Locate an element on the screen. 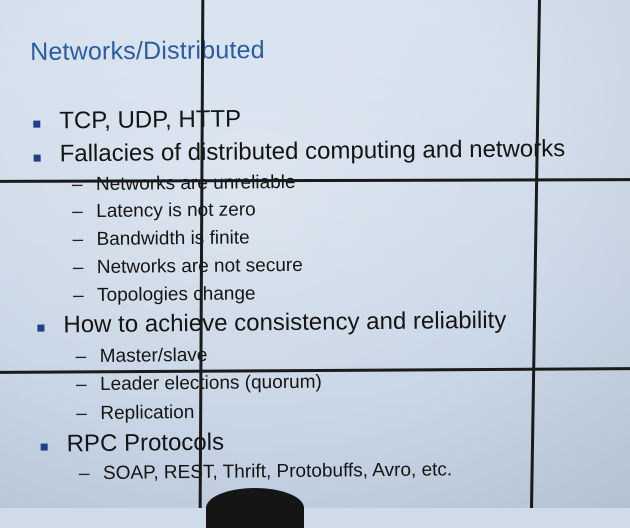  sub-item: Latency is not zero is located at coordinates (176, 211).